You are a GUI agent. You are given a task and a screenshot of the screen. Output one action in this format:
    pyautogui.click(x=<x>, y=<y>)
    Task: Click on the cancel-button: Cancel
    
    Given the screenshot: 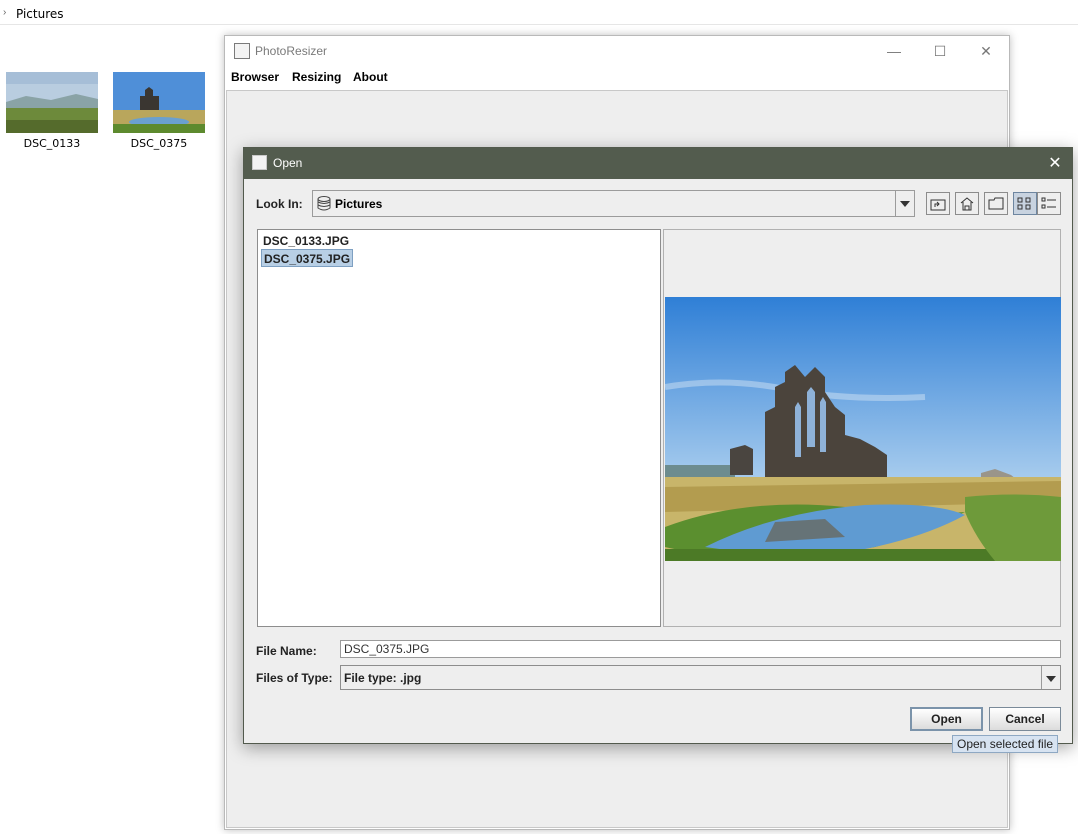 What is the action you would take?
    pyautogui.click(x=1025, y=719)
    